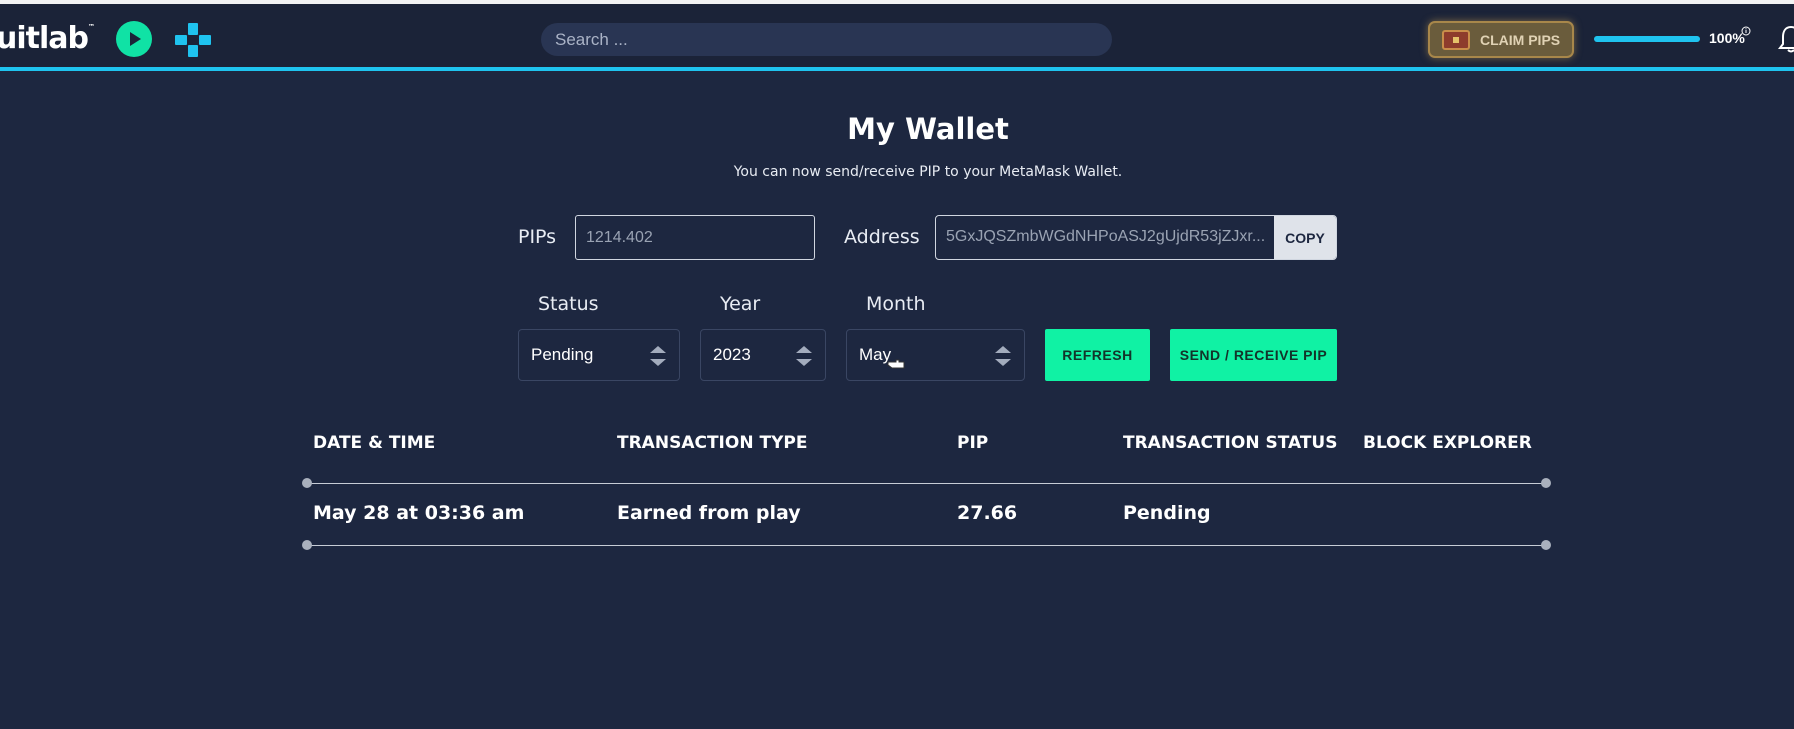 The height and width of the screenshot is (729, 1794). I want to click on search-input, so click(826, 39).